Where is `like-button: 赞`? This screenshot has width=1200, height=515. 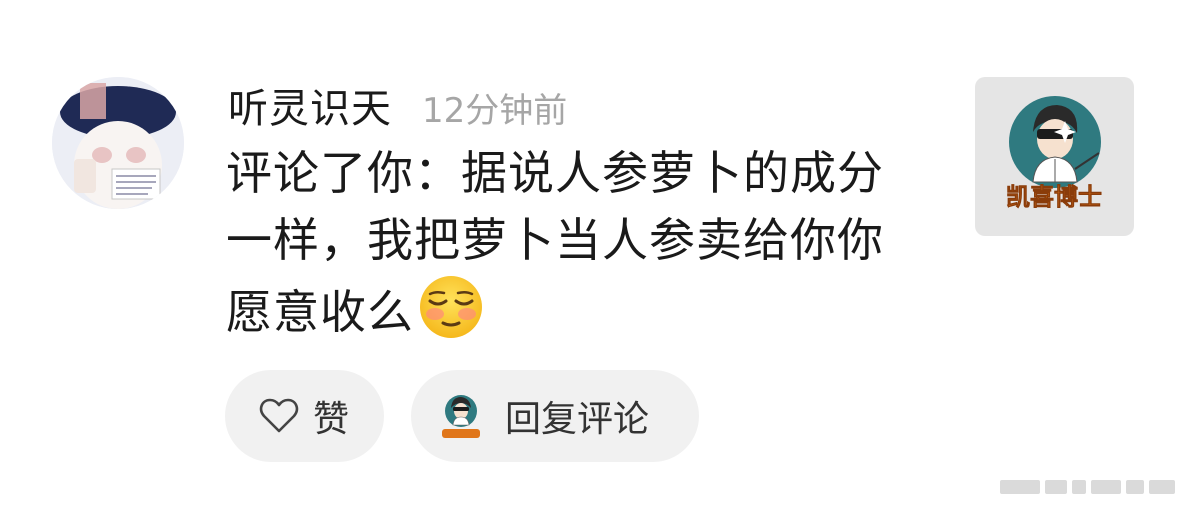 like-button: 赞 is located at coordinates (304, 416).